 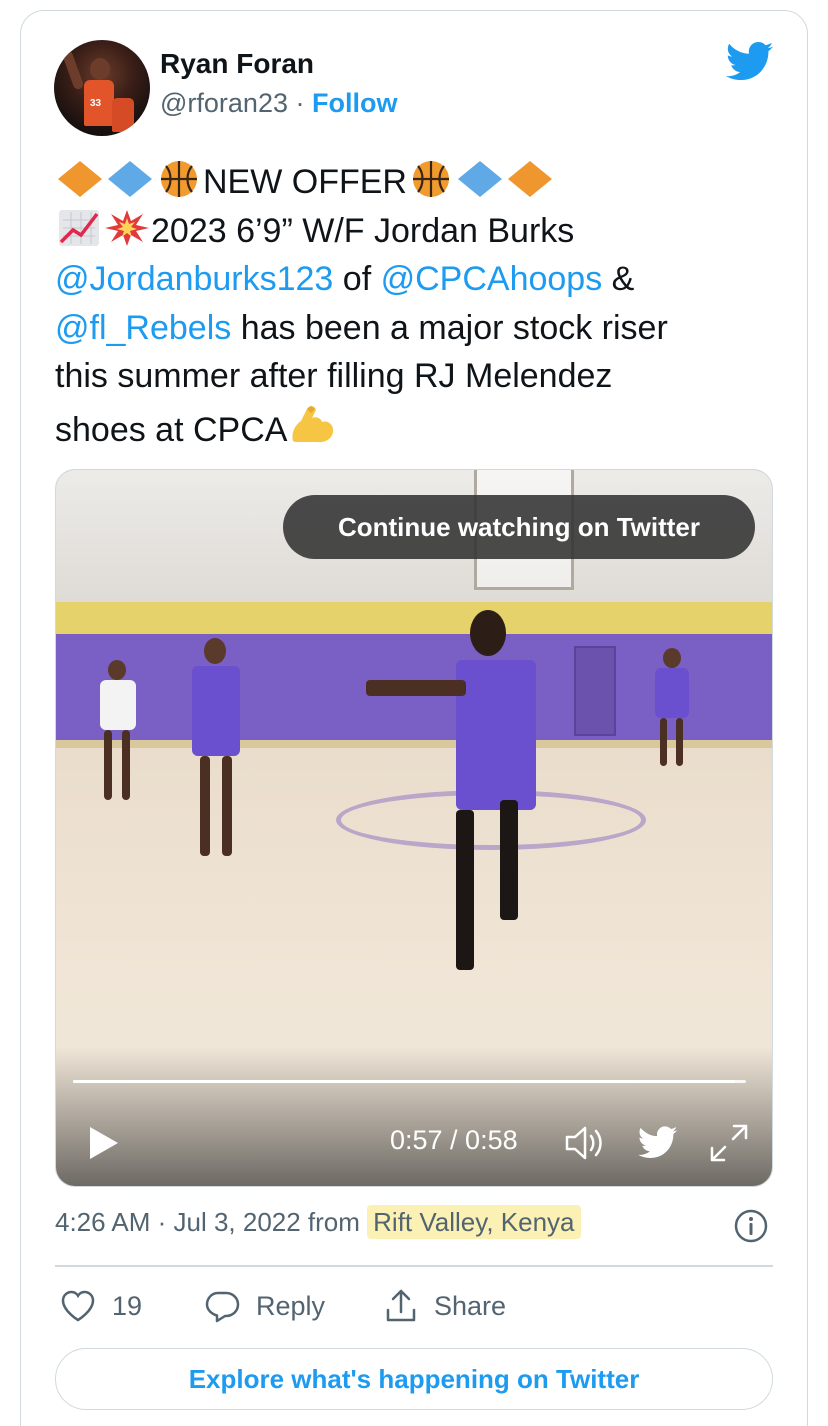 What do you see at coordinates (127, 1305) in the screenshot?
I see `like-count: 19` at bounding box center [127, 1305].